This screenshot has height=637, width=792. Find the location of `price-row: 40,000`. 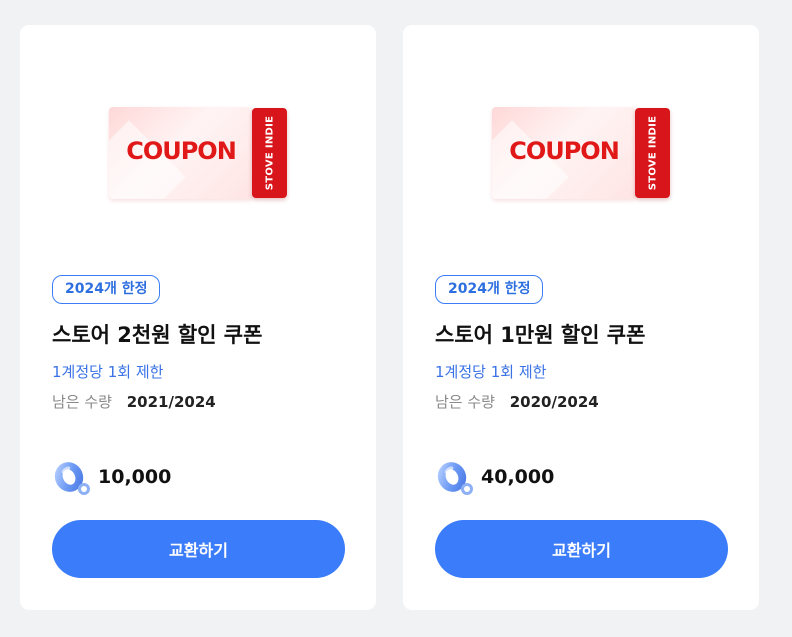

price-row: 40,000 is located at coordinates (494, 477).